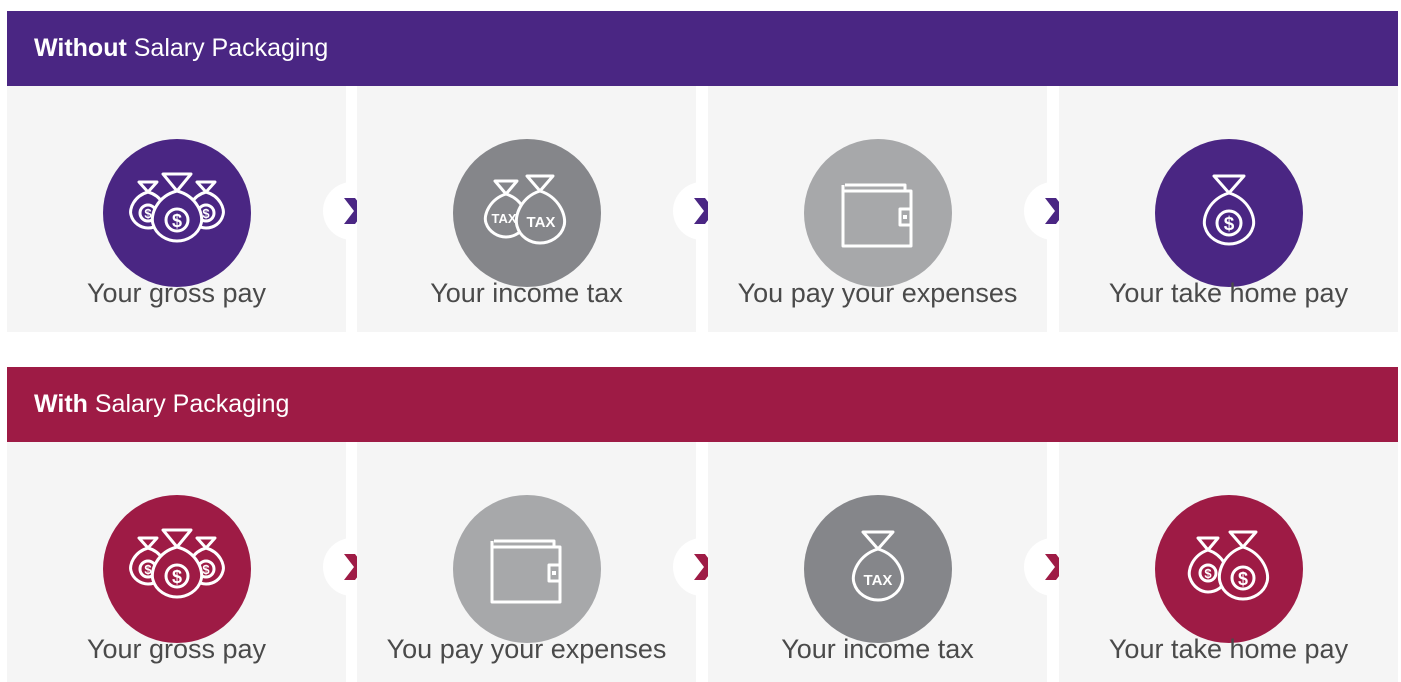  I want to click on section-header: Without Salary Packaging, so click(702, 48).